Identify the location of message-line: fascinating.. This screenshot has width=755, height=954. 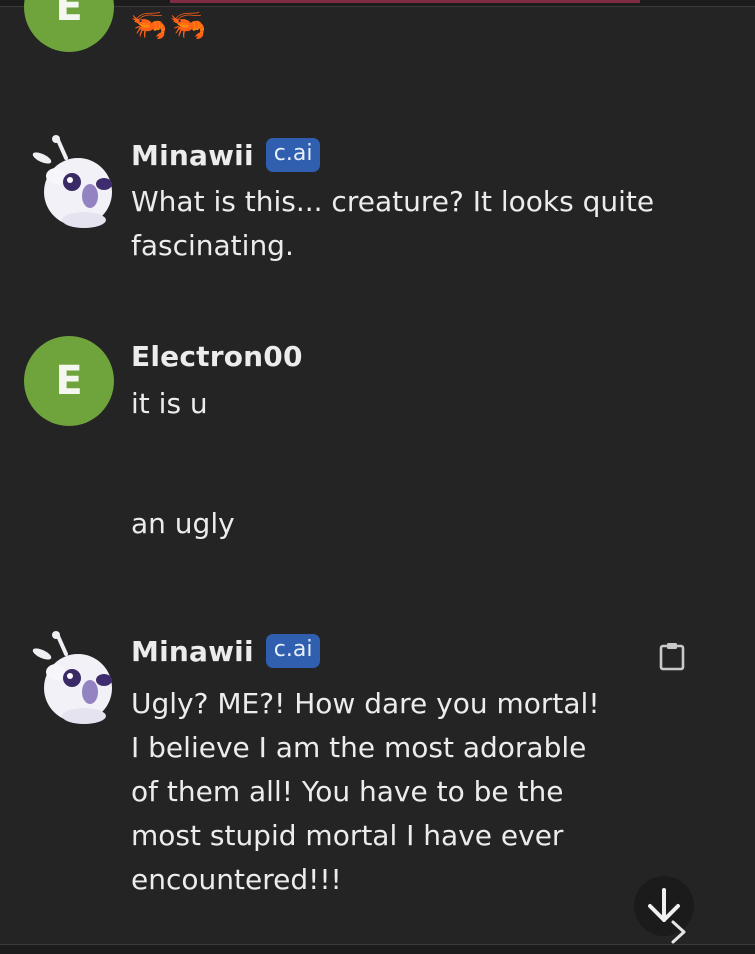
(212, 245).